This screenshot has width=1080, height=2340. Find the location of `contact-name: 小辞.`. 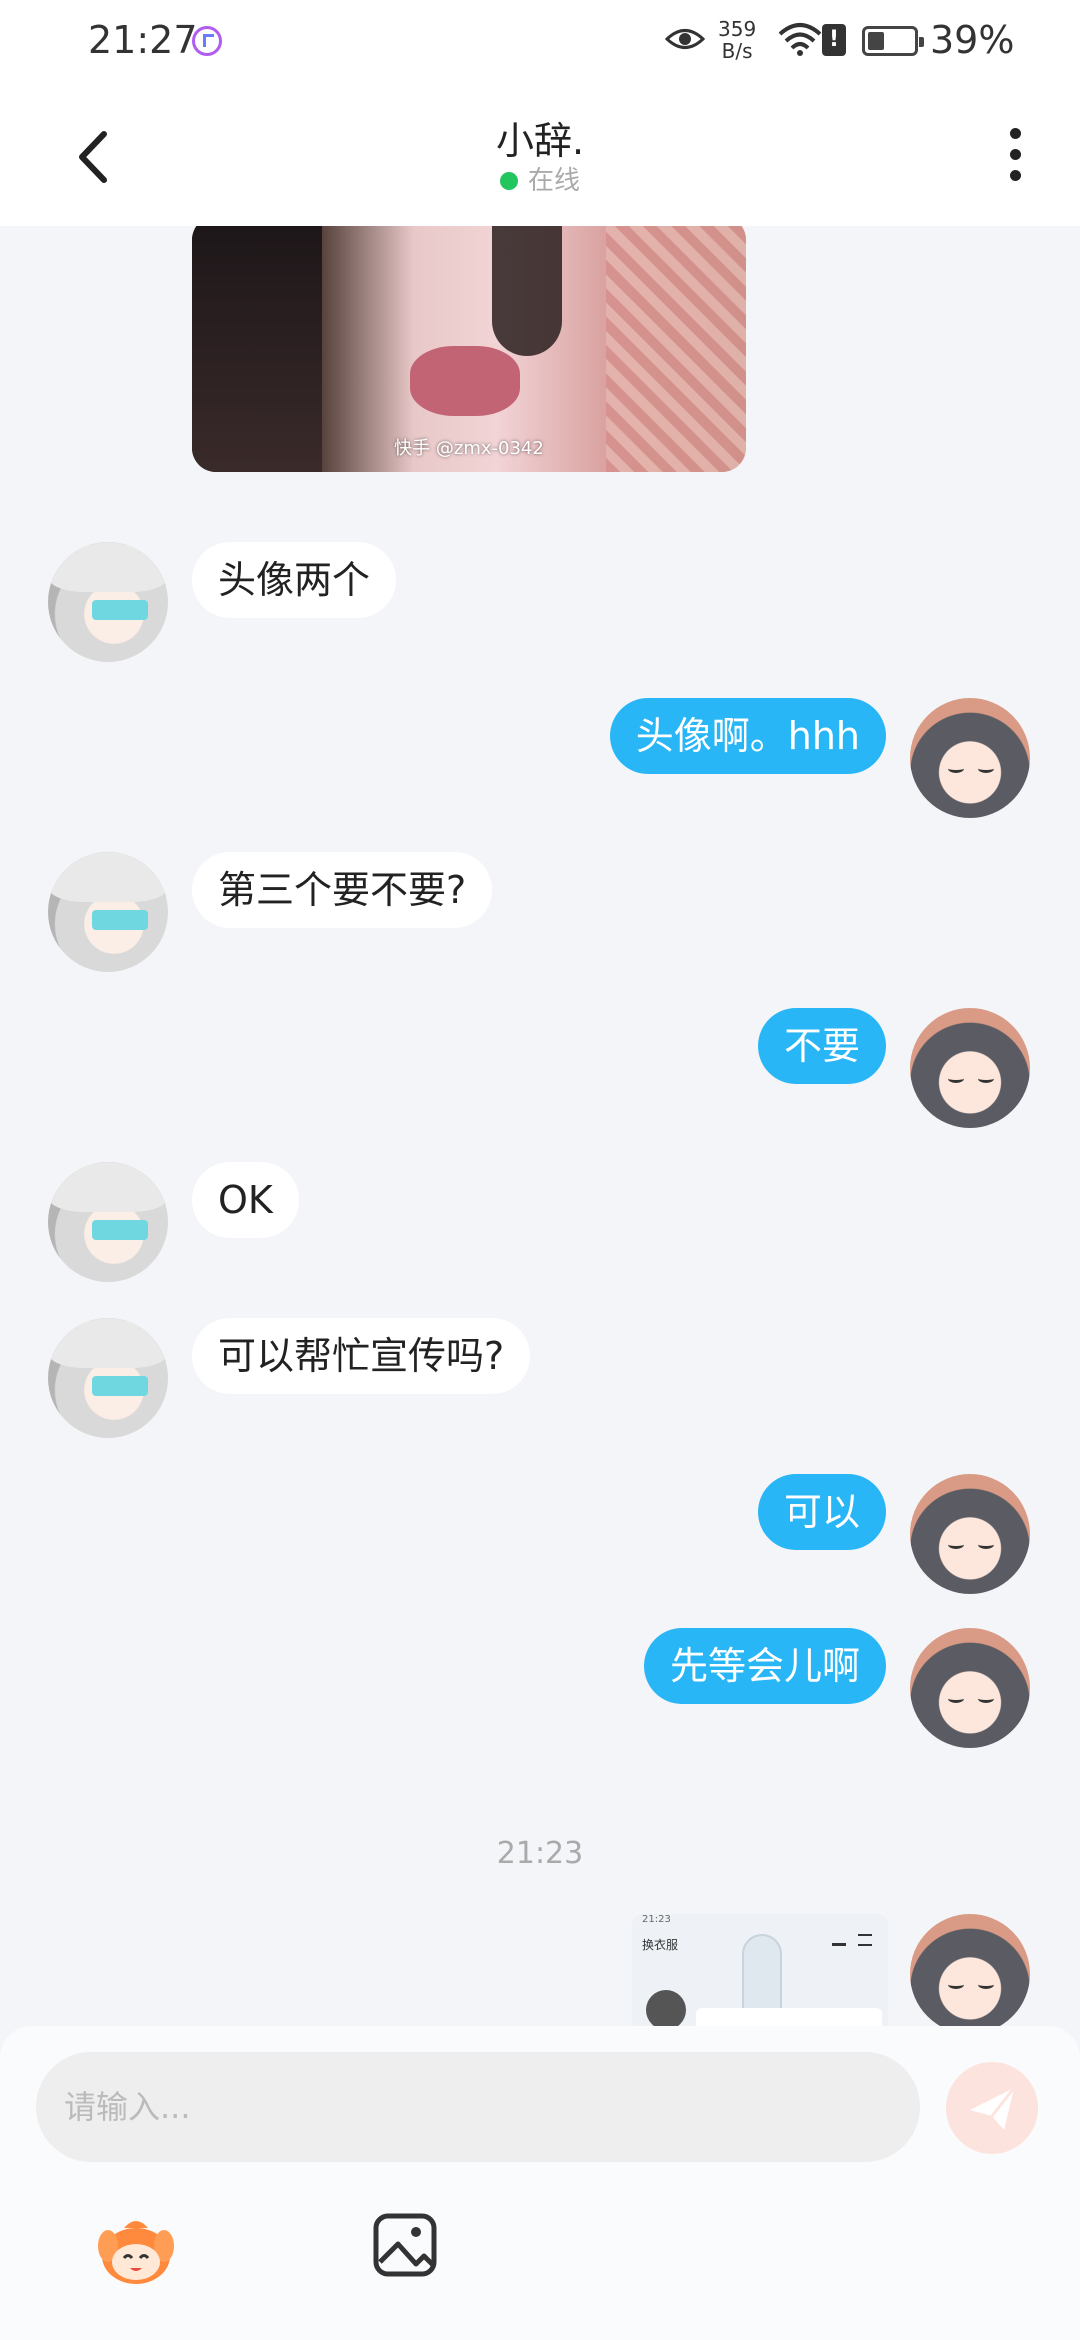

contact-name: 小辞. is located at coordinates (540, 141).